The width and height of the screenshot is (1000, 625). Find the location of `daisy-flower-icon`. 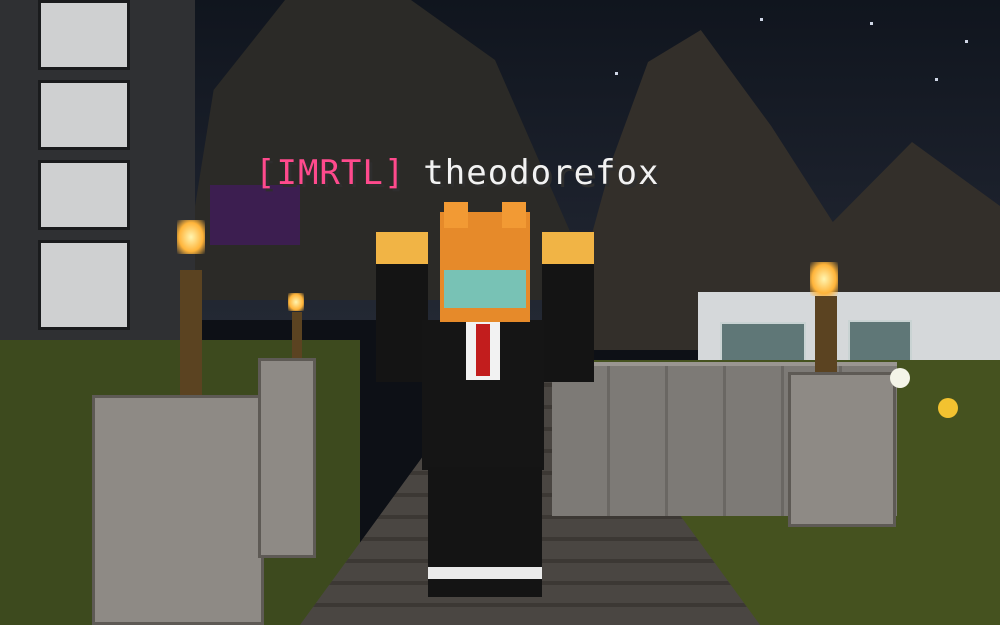

daisy-flower-icon is located at coordinates (900, 378).